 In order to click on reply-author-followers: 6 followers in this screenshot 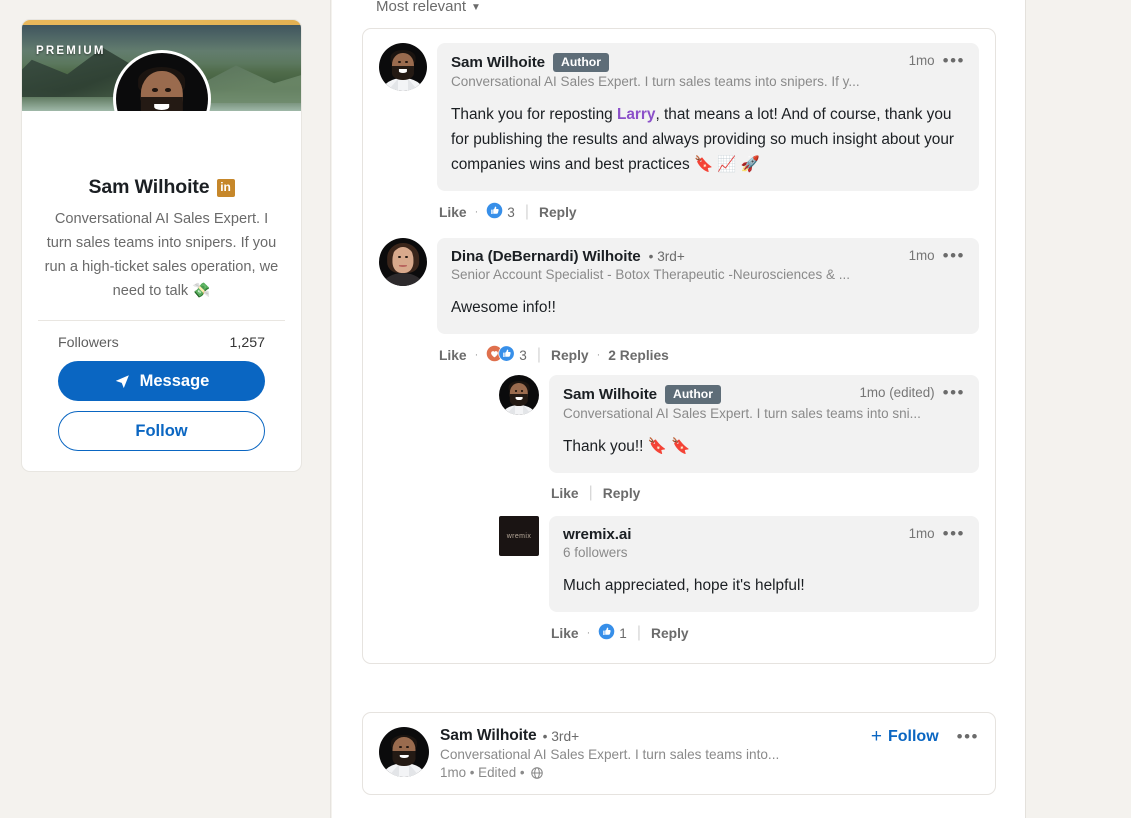, I will do `click(595, 553)`.